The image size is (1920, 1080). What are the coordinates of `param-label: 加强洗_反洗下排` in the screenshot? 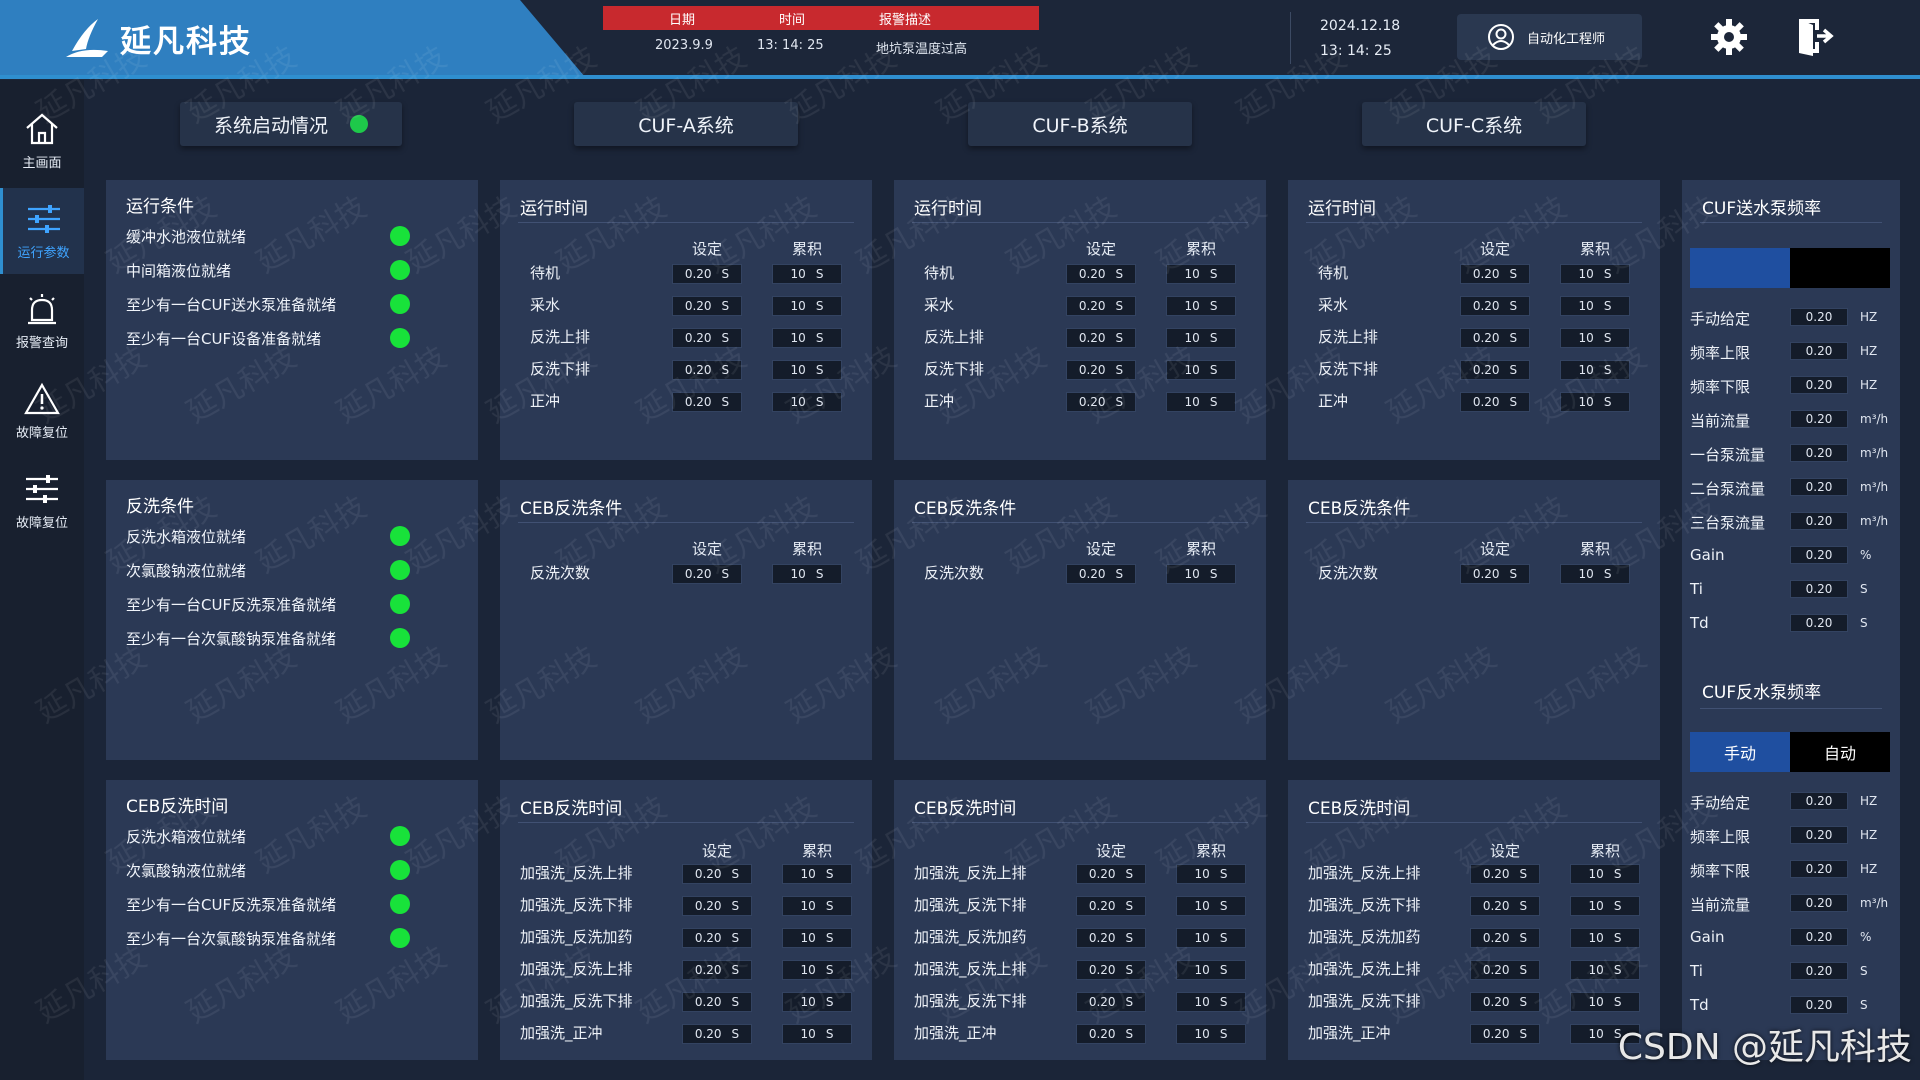 It's located at (970, 1001).